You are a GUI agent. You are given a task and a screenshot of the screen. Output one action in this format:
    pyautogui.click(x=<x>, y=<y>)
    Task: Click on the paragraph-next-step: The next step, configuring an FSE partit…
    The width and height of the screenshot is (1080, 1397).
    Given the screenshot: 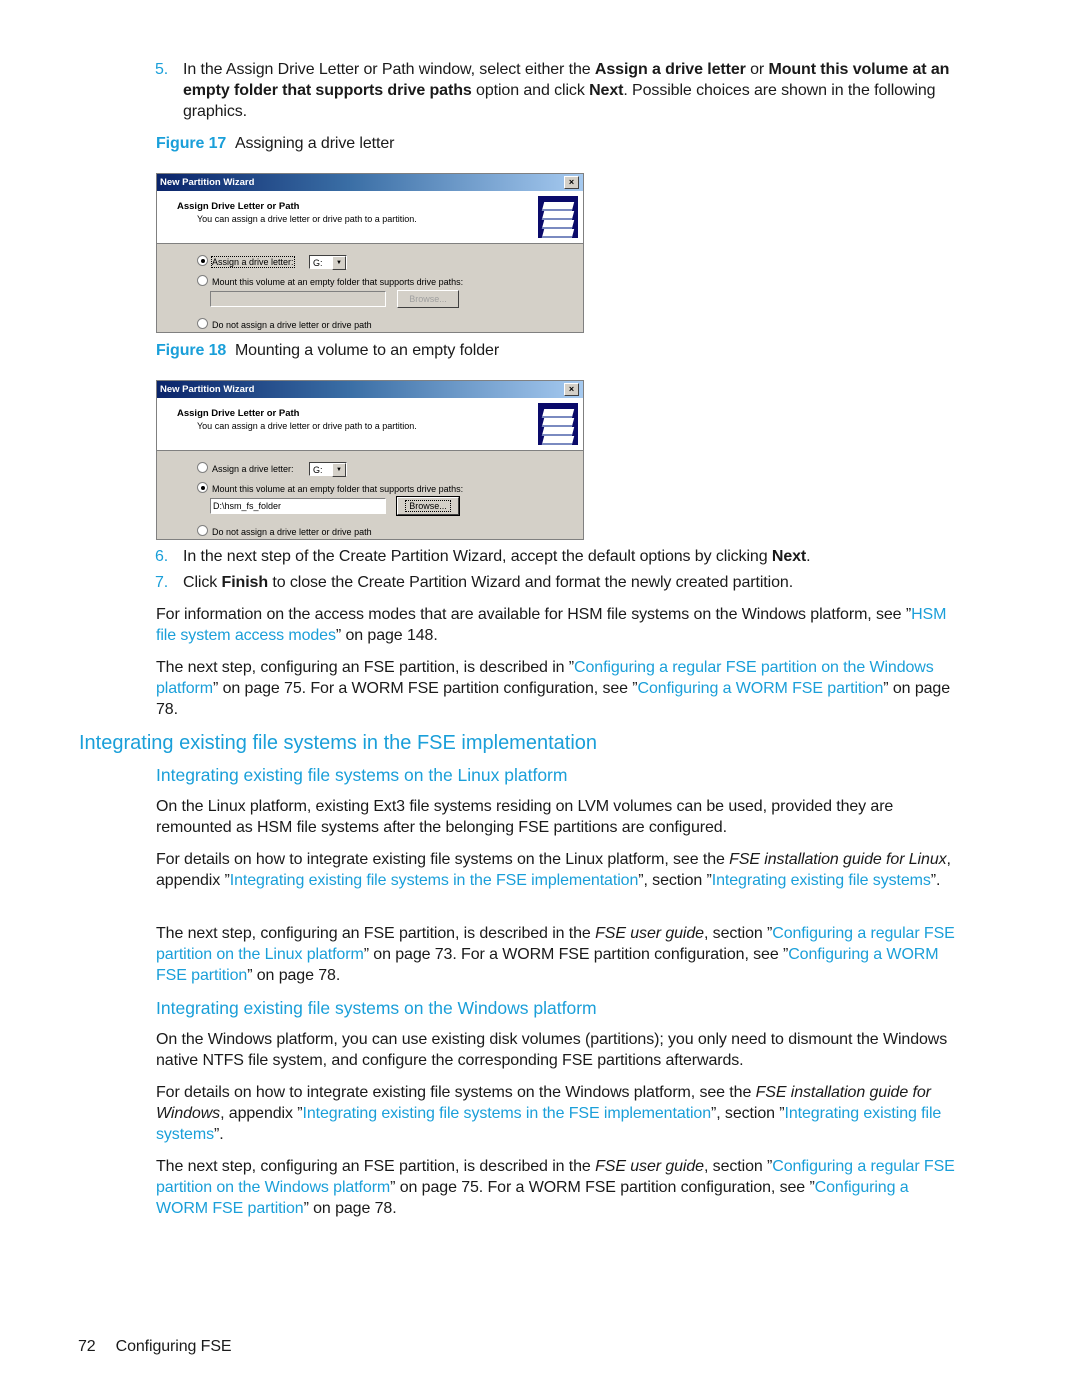 What is the action you would take?
    pyautogui.click(x=553, y=688)
    